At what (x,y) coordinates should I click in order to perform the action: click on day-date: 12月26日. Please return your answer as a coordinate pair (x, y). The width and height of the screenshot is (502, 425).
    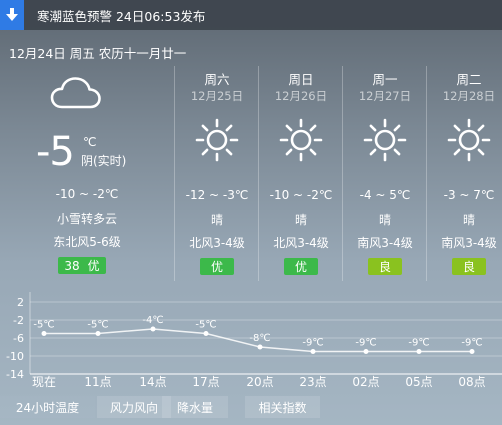
    Looking at the image, I should click on (301, 96).